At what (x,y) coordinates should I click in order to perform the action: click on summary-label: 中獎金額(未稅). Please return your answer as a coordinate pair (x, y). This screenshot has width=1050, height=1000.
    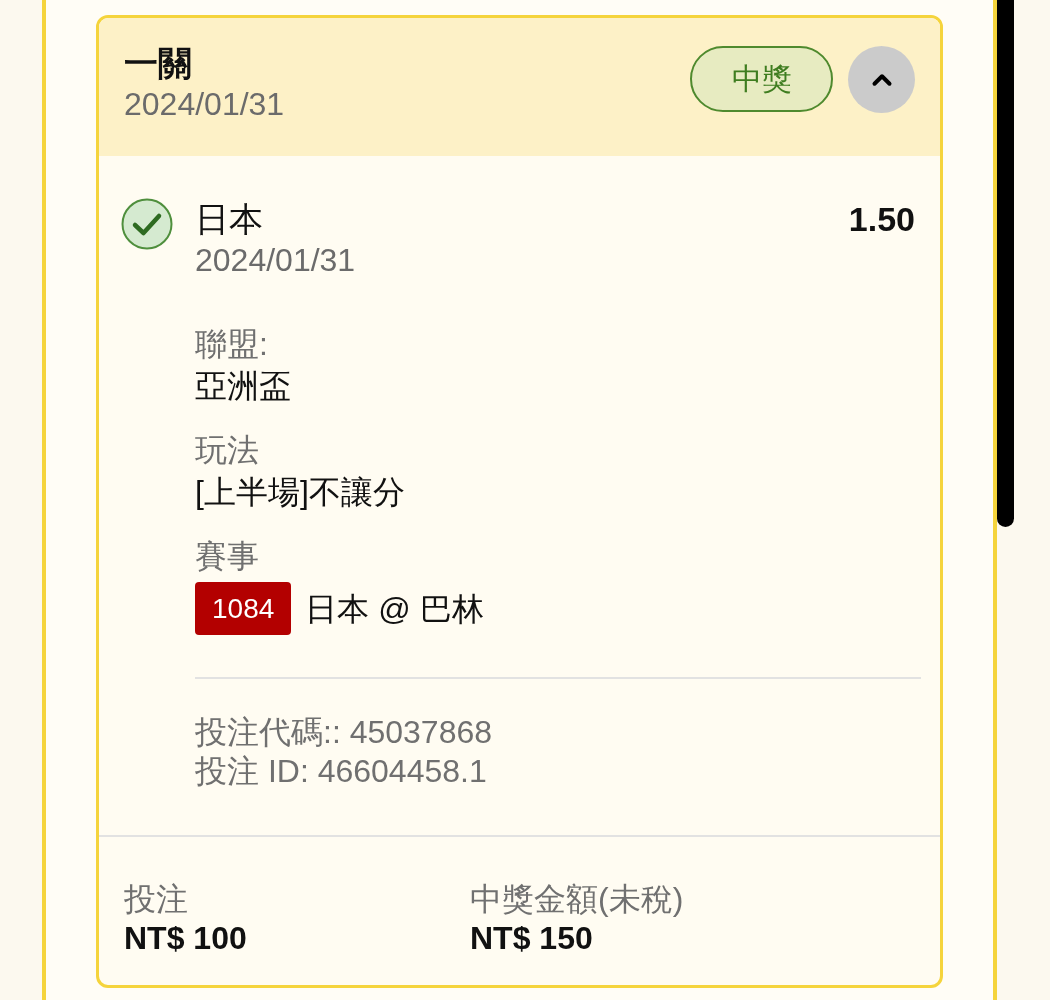
    Looking at the image, I should click on (577, 899).